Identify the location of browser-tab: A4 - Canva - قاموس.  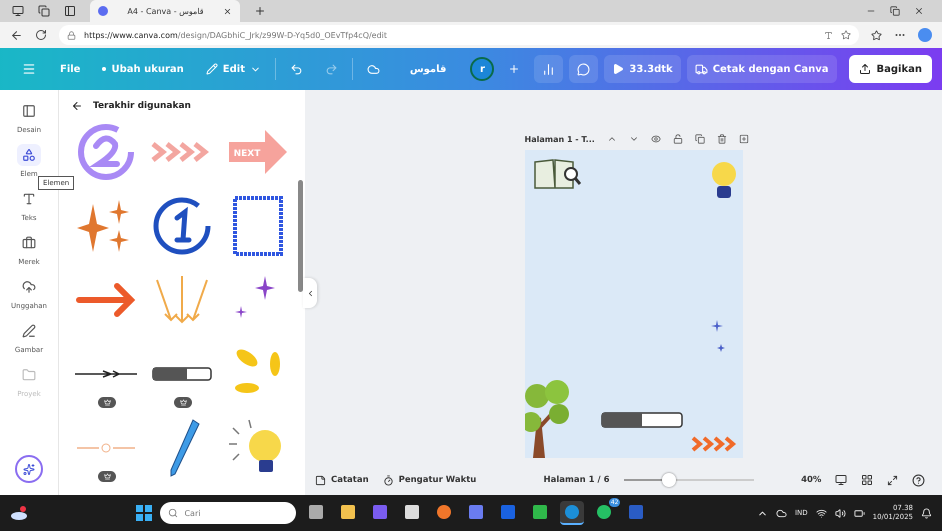
(165, 11).